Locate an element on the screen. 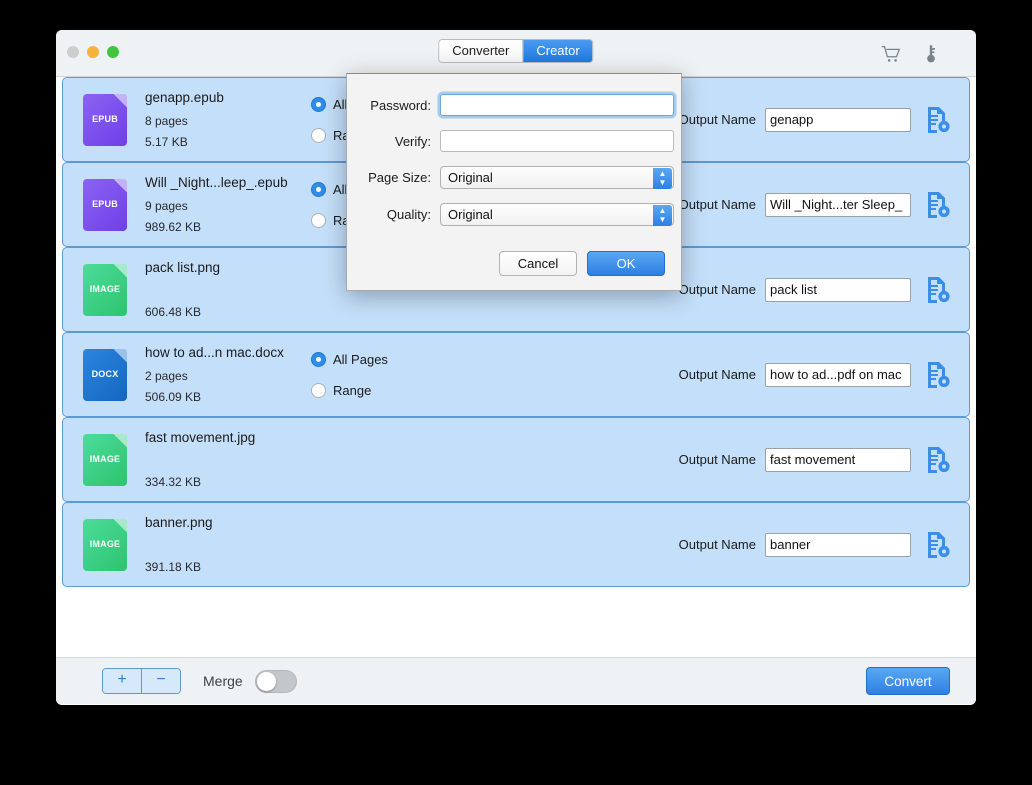 This screenshot has width=1032, height=785. radio-all-pages-label: All Pages is located at coordinates (360, 359).